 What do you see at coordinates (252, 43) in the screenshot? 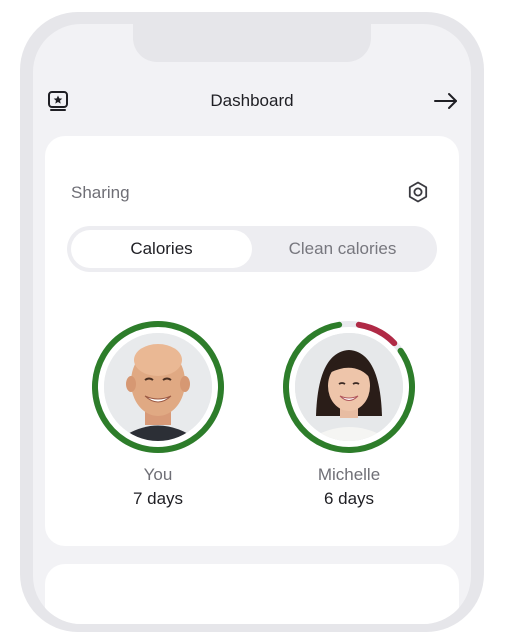
I see `device-notch` at bounding box center [252, 43].